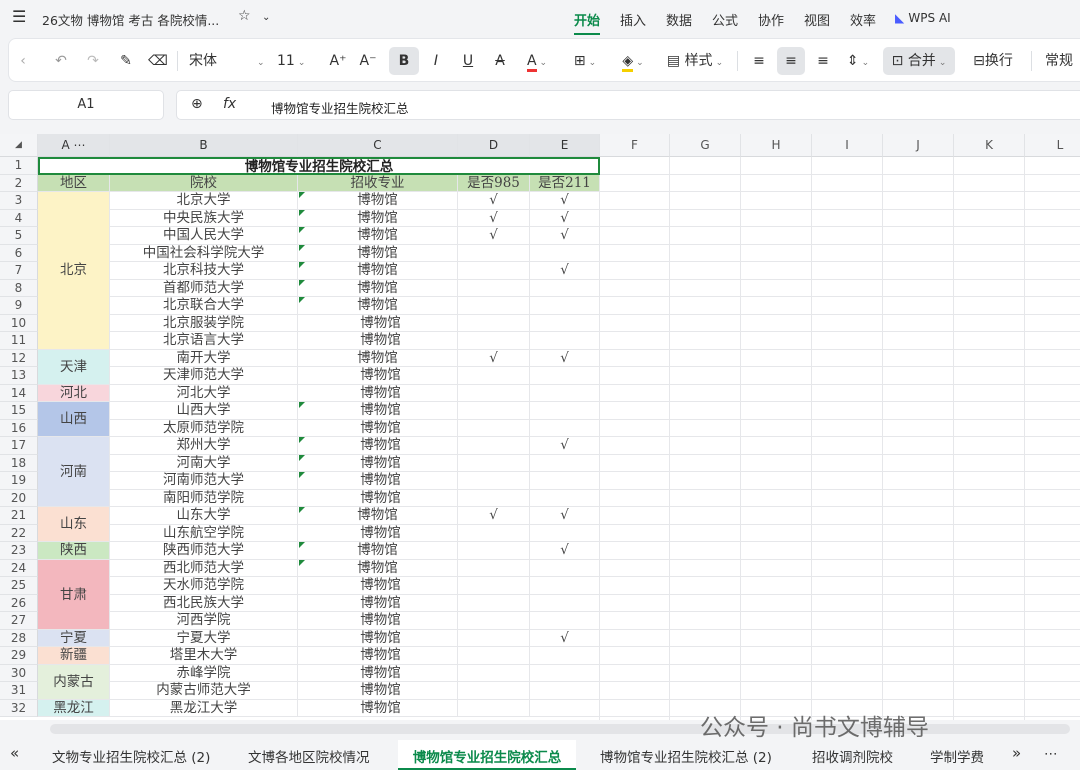  I want to click on row-header-3: 3, so click(19, 201).